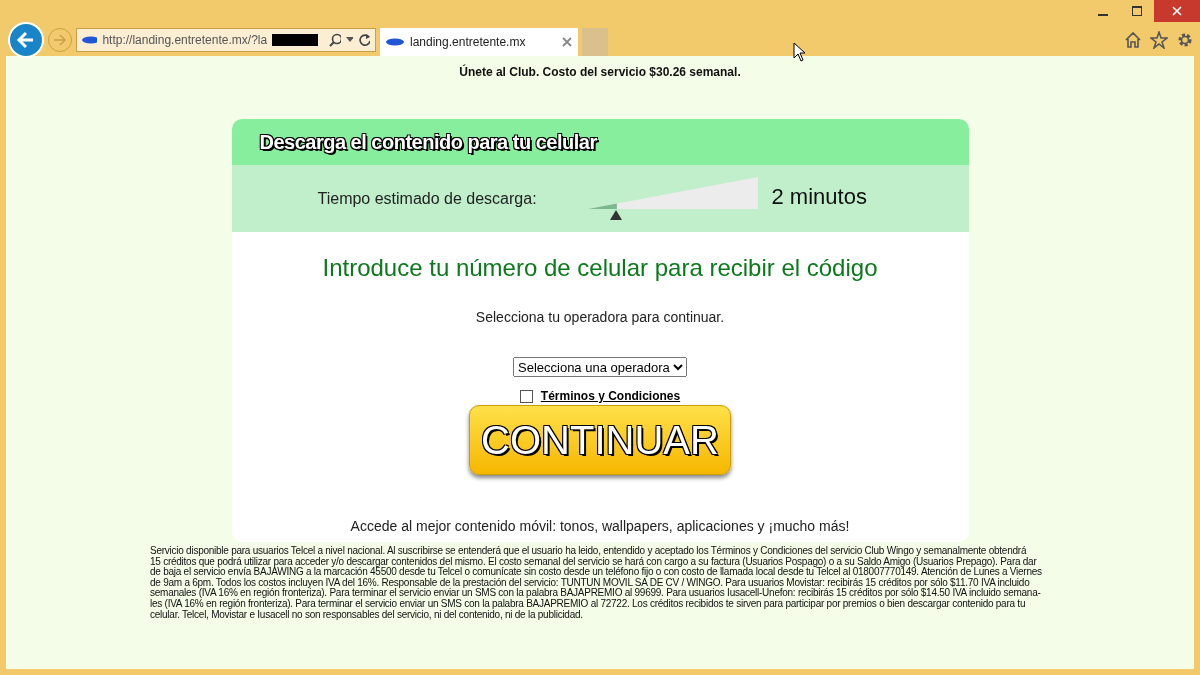  Describe the element at coordinates (600, 268) in the screenshot. I see `card-heading: Introduce tu número de celular para recibir el código` at that location.